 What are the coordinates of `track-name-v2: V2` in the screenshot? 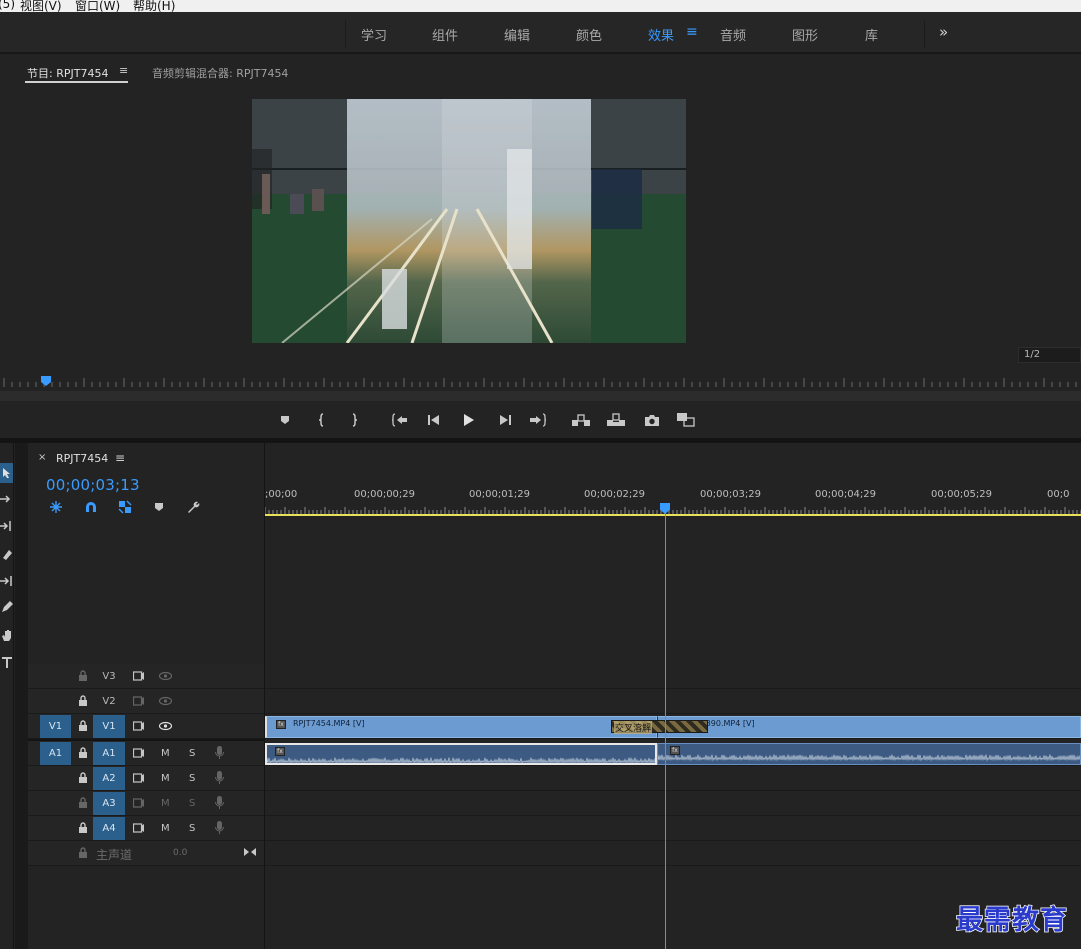 It's located at (109, 701).